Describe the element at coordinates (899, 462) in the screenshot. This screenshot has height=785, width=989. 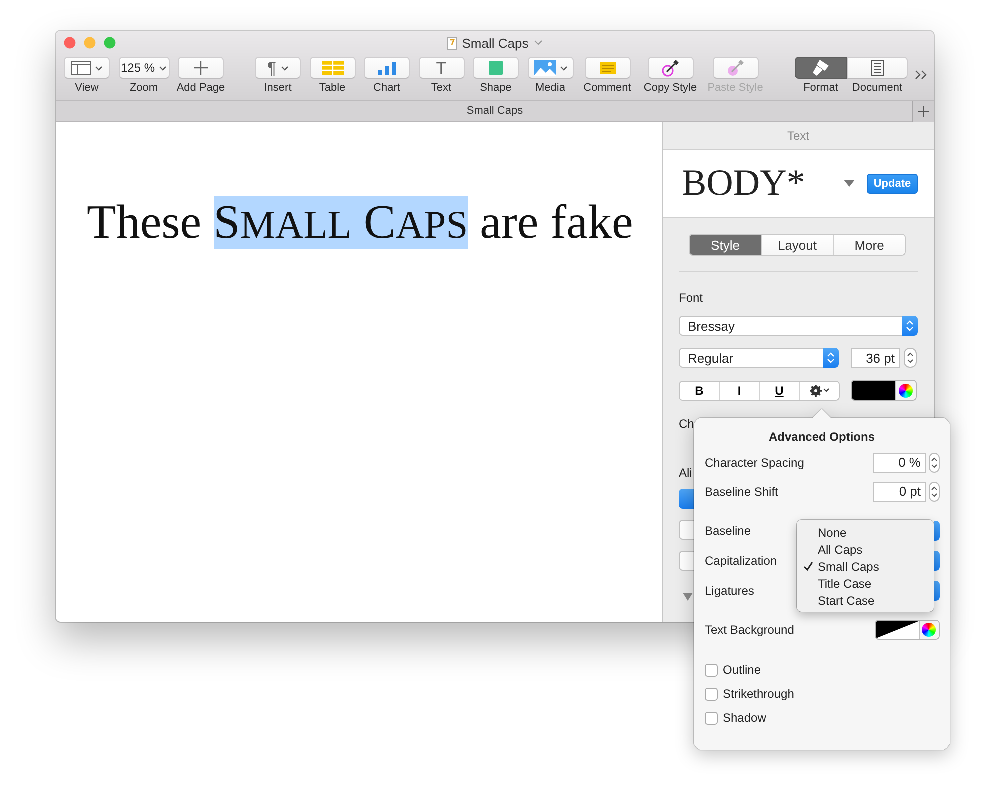
I see `number-field: 0 %` at that location.